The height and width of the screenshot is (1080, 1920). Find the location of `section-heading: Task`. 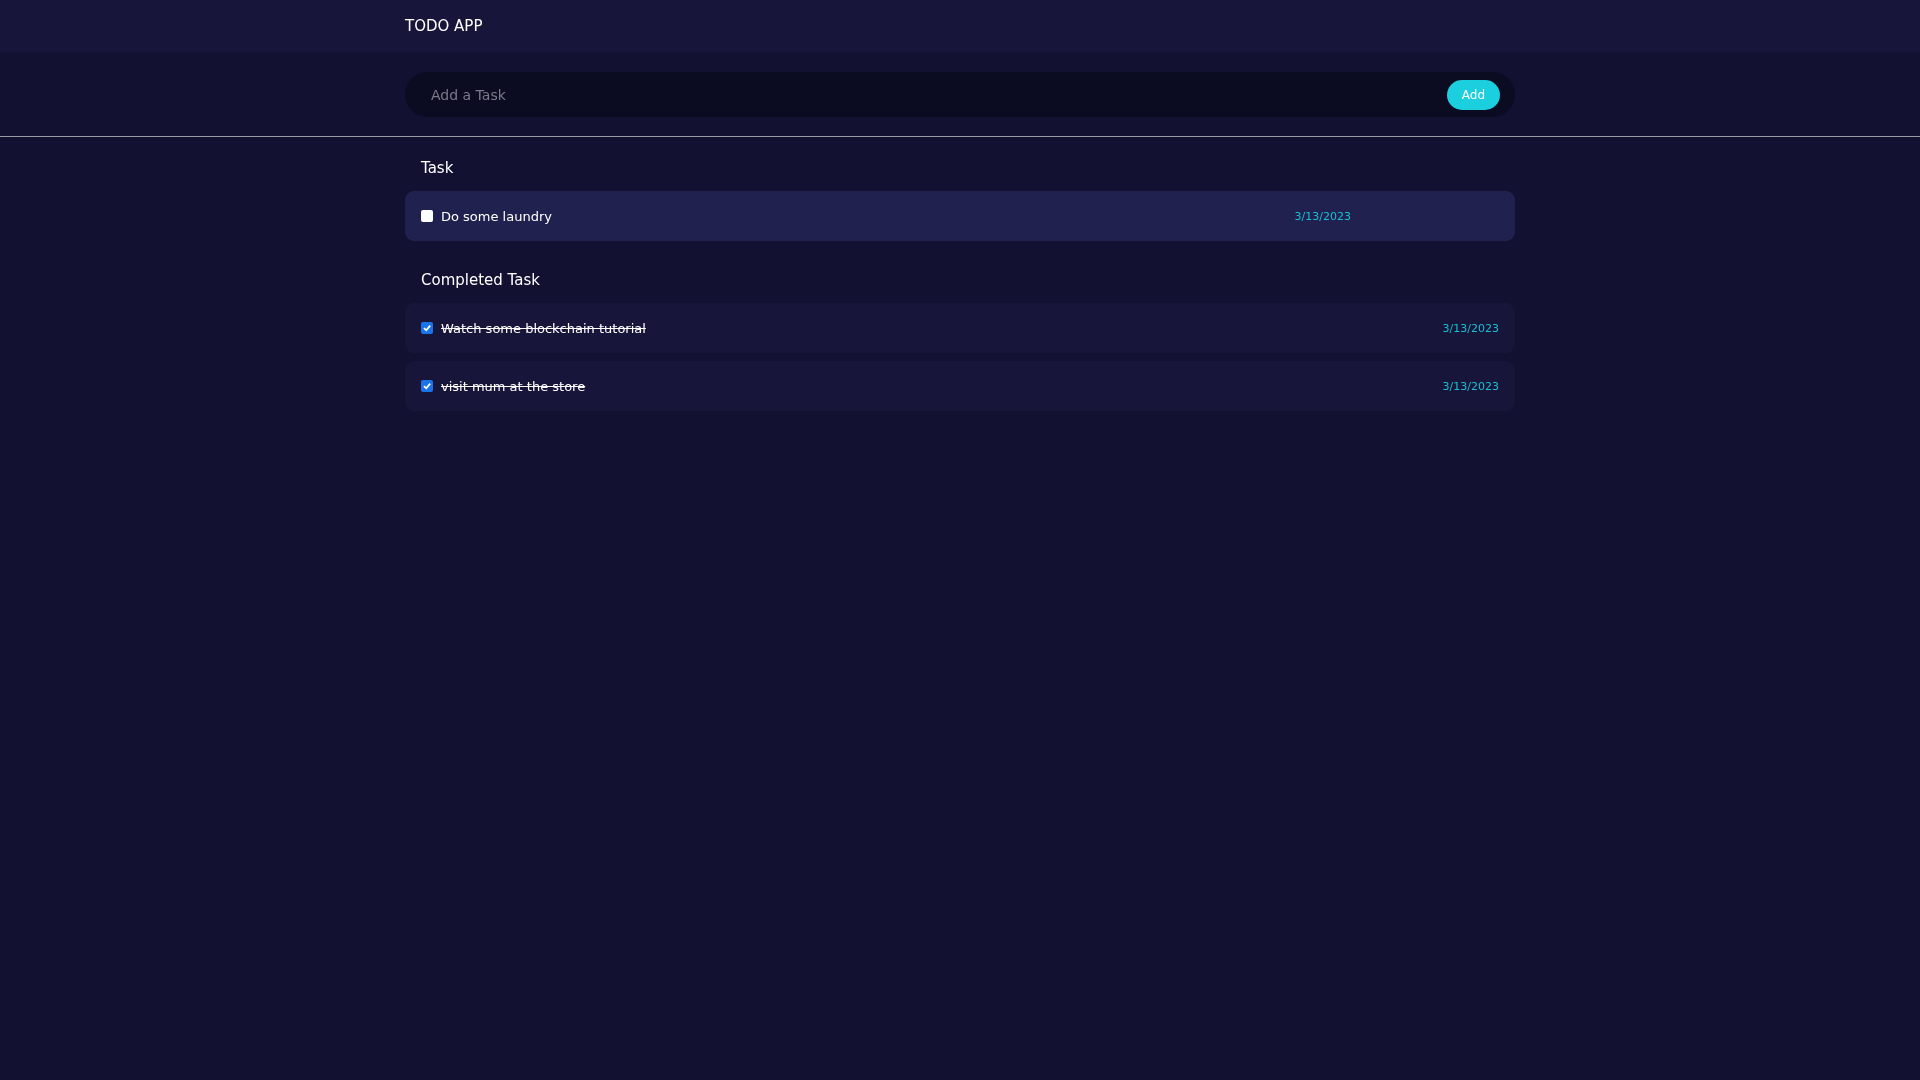

section-heading: Task is located at coordinates (437, 168).